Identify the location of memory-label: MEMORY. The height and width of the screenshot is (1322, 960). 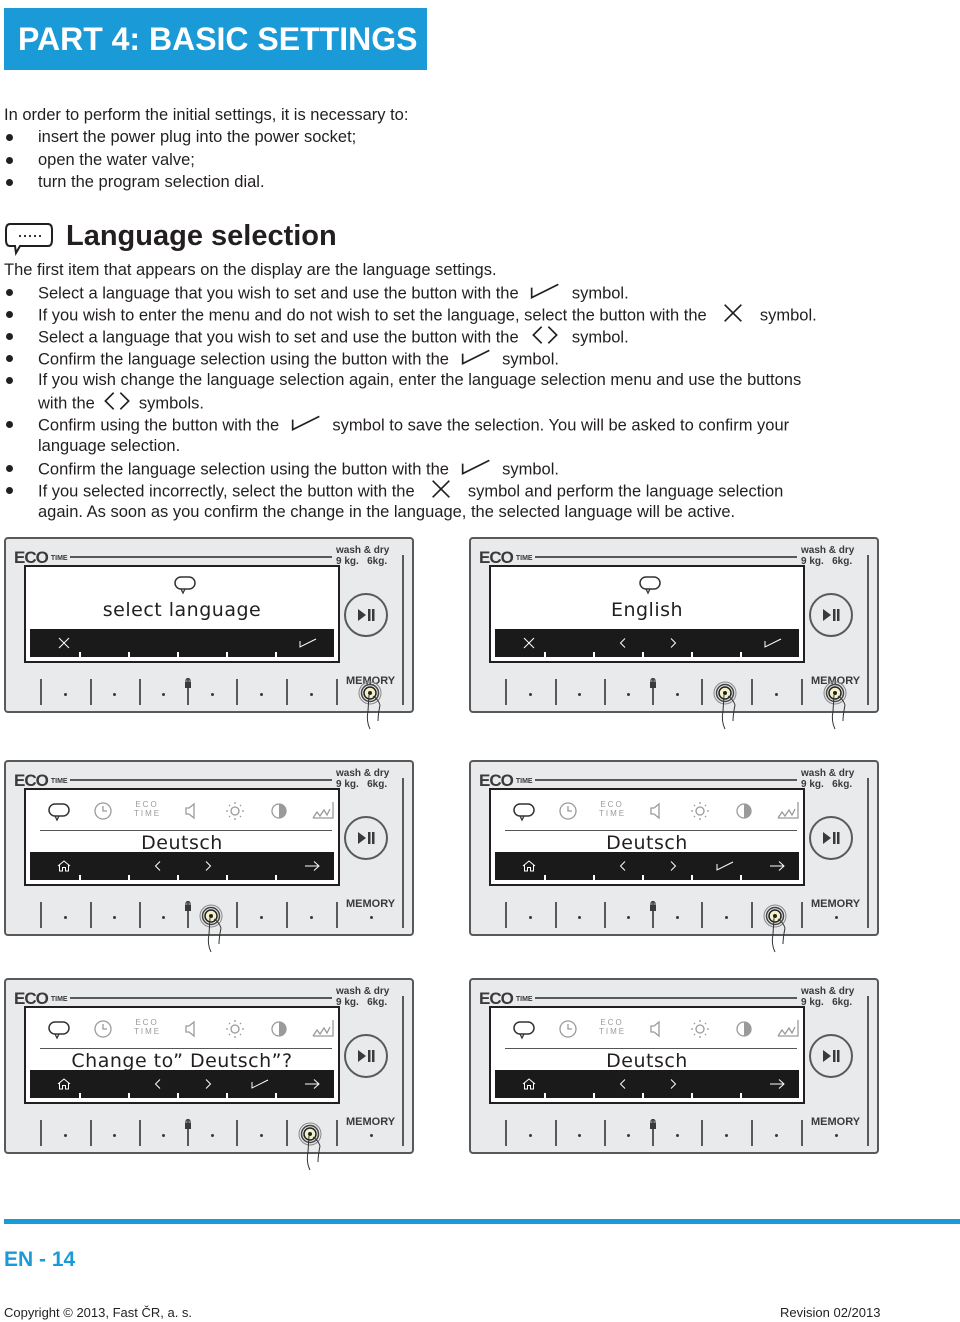
(836, 1122).